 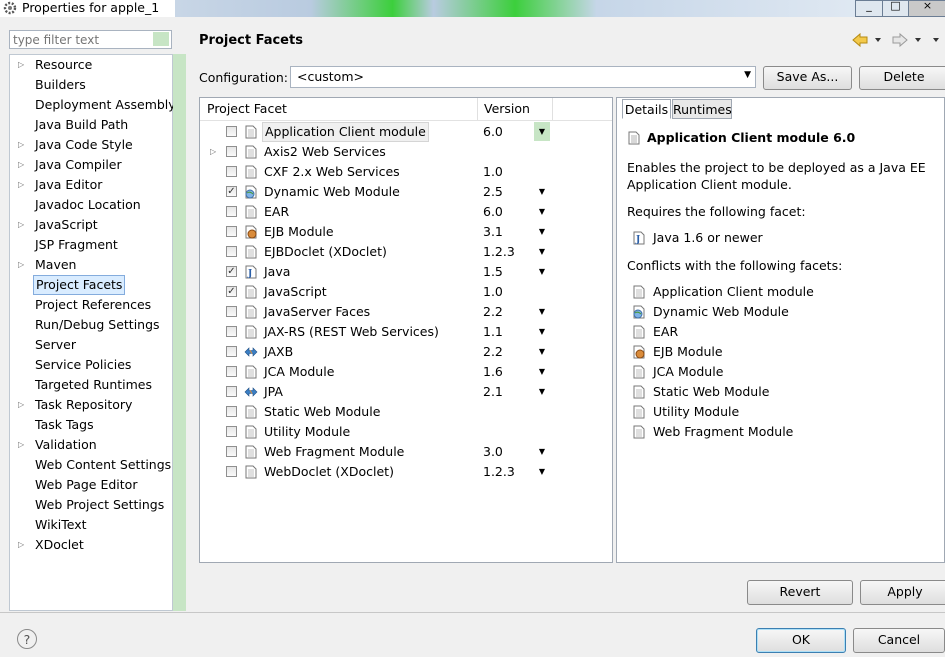 I want to click on tree-item: ▷ Java Editor, so click(x=91, y=185).